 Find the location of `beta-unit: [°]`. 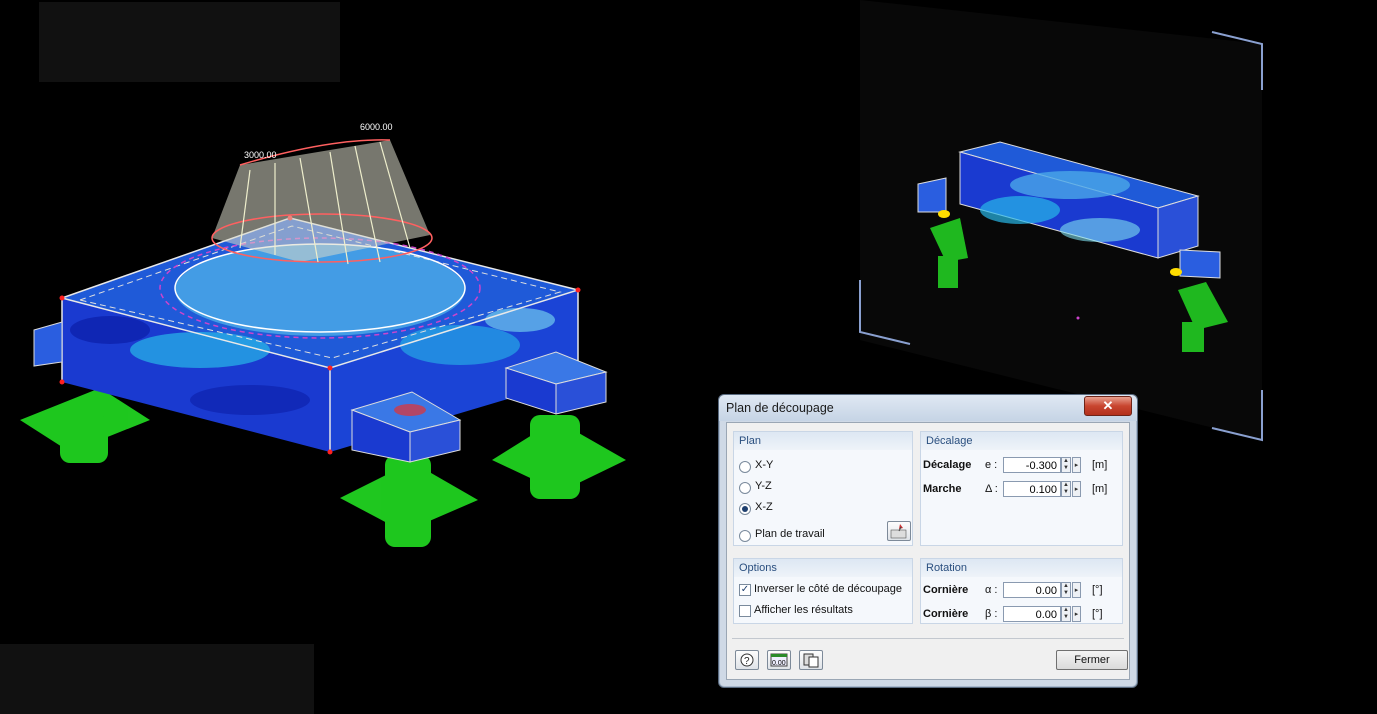

beta-unit: [°] is located at coordinates (1097, 614).